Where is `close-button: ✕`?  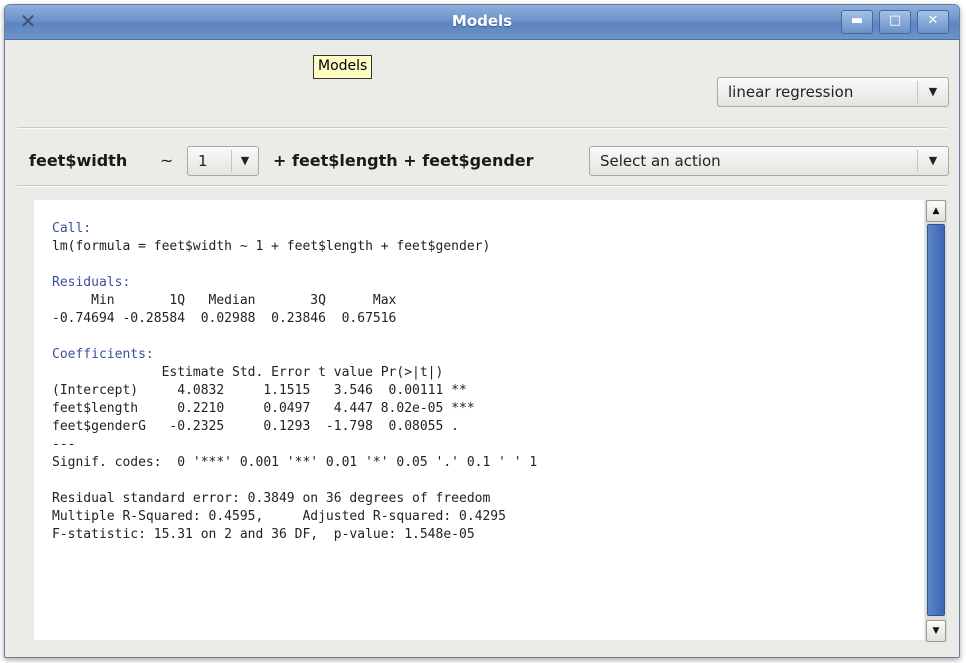 close-button: ✕ is located at coordinates (933, 22).